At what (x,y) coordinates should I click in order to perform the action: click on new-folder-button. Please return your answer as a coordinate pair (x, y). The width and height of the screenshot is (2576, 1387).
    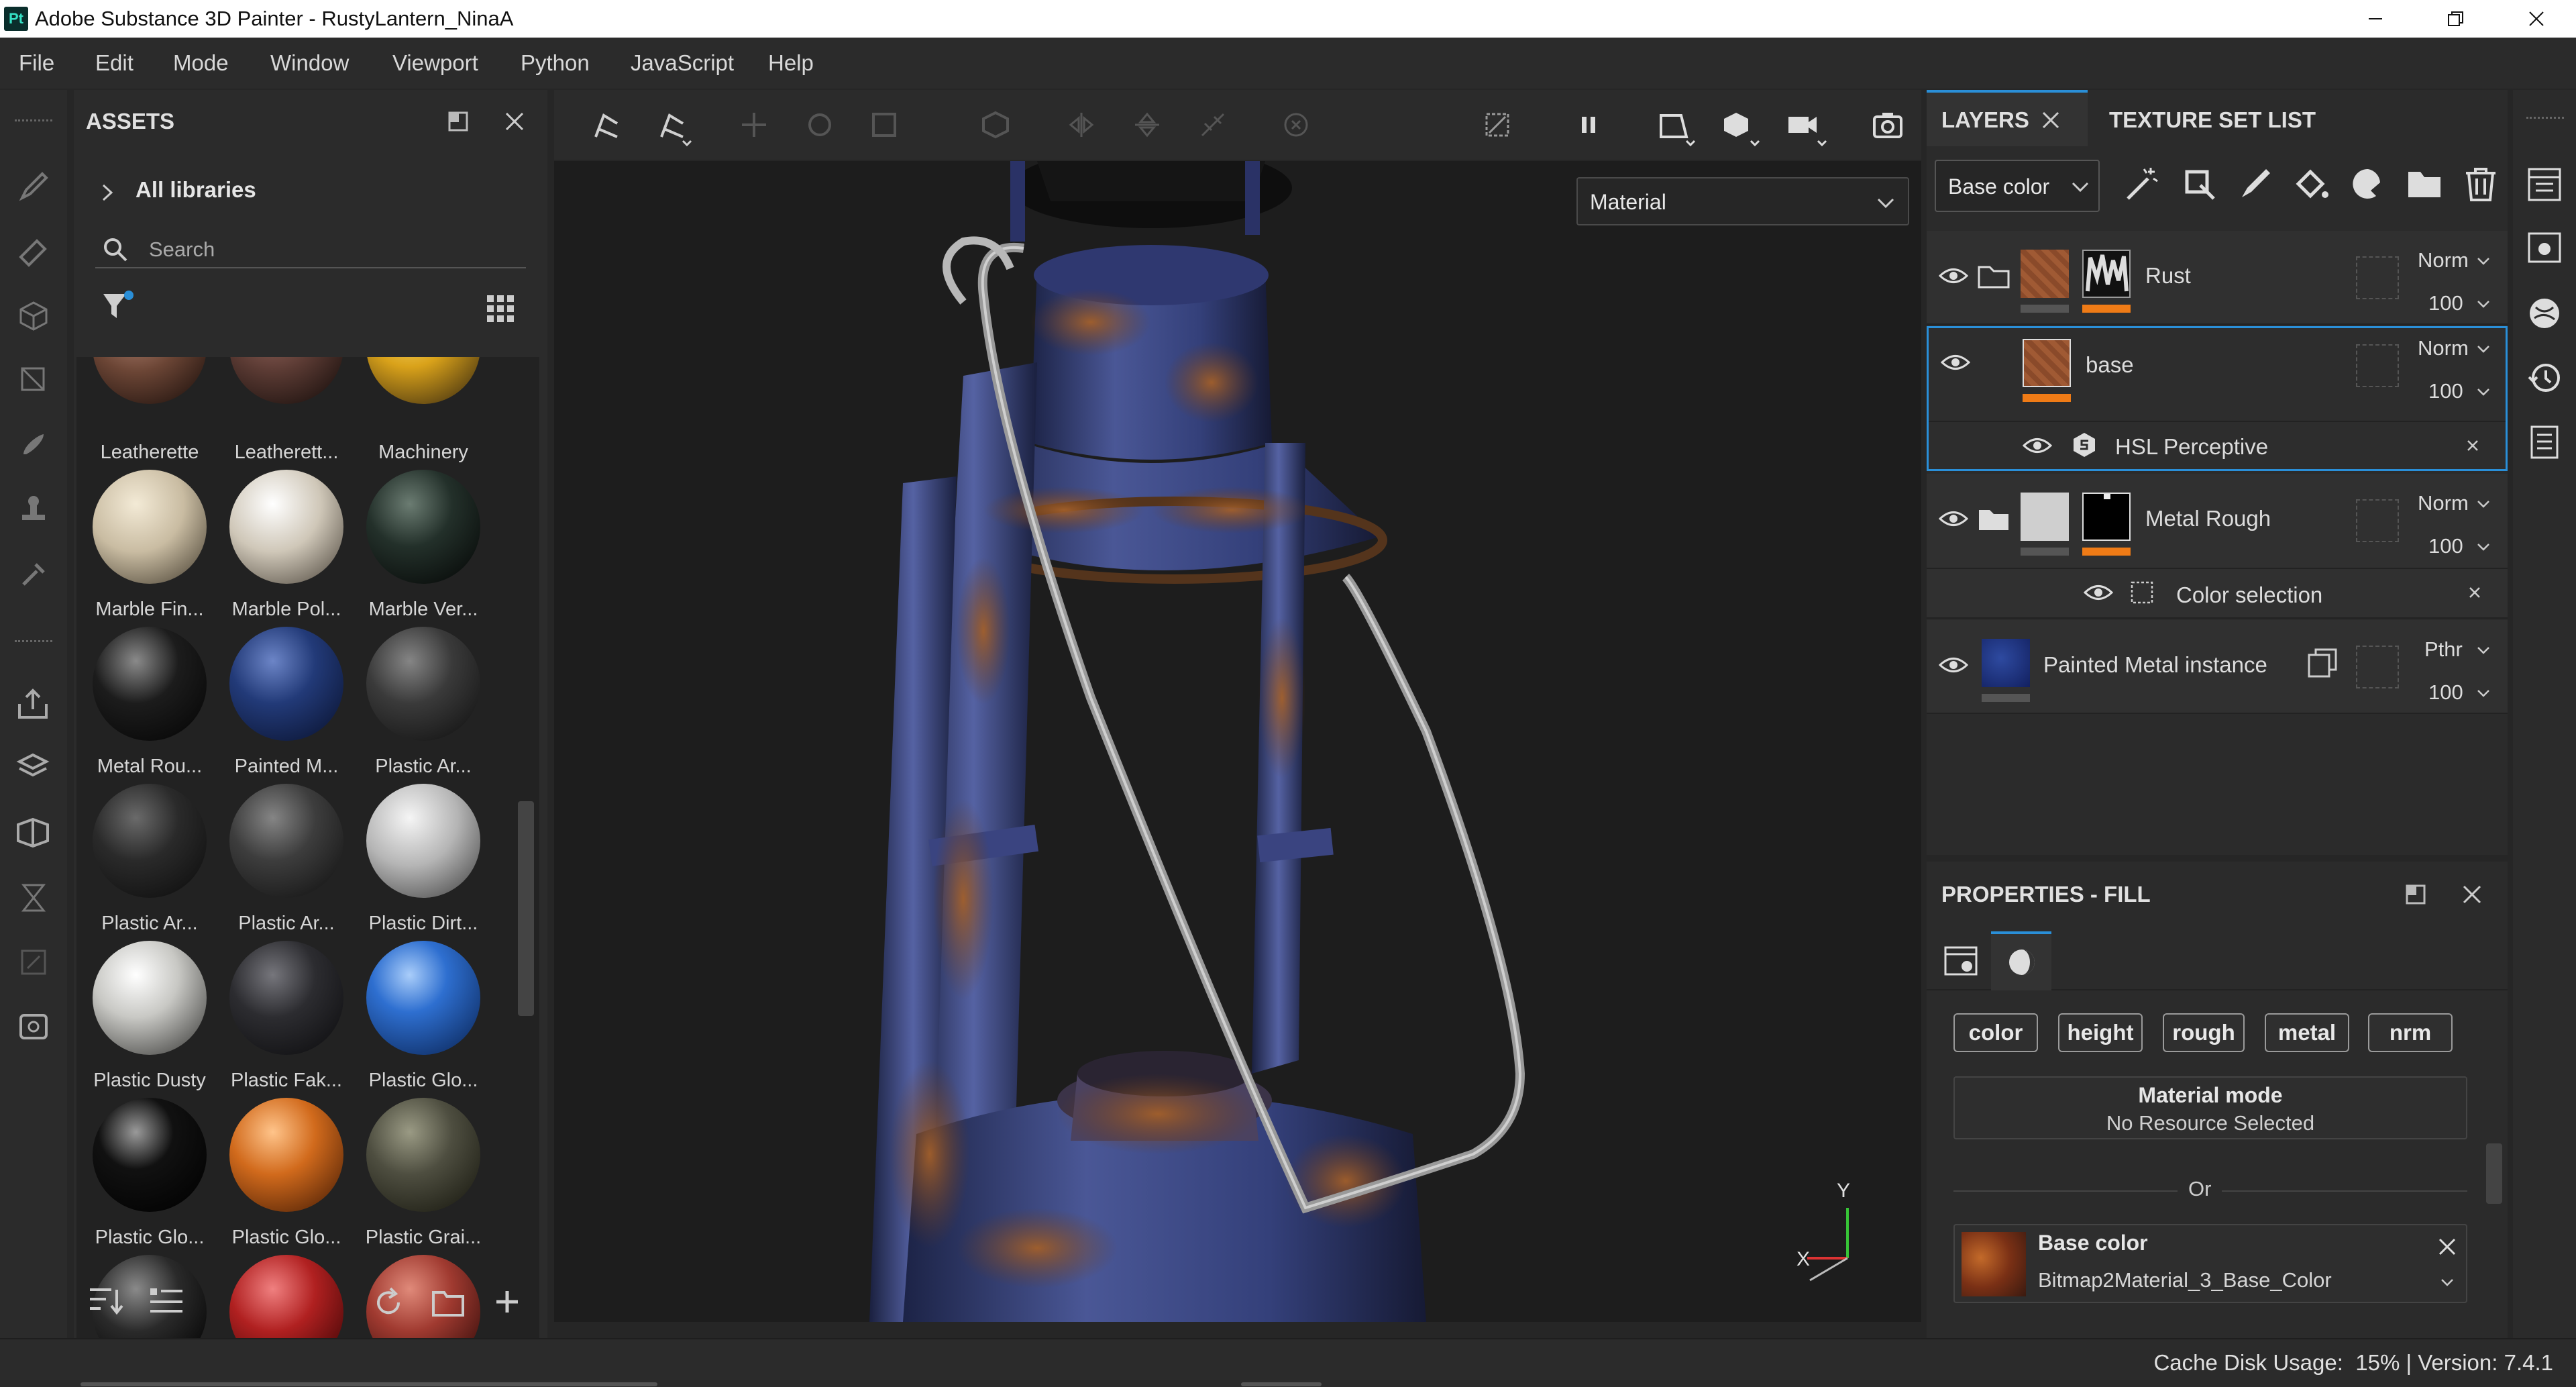
    Looking at the image, I should click on (448, 1302).